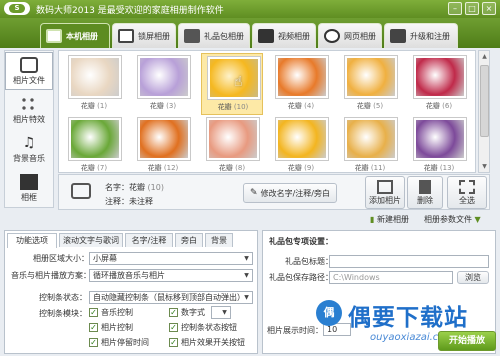  I want to click on photo-thumbnail: 花瓣 (10) ☝, so click(232, 84).